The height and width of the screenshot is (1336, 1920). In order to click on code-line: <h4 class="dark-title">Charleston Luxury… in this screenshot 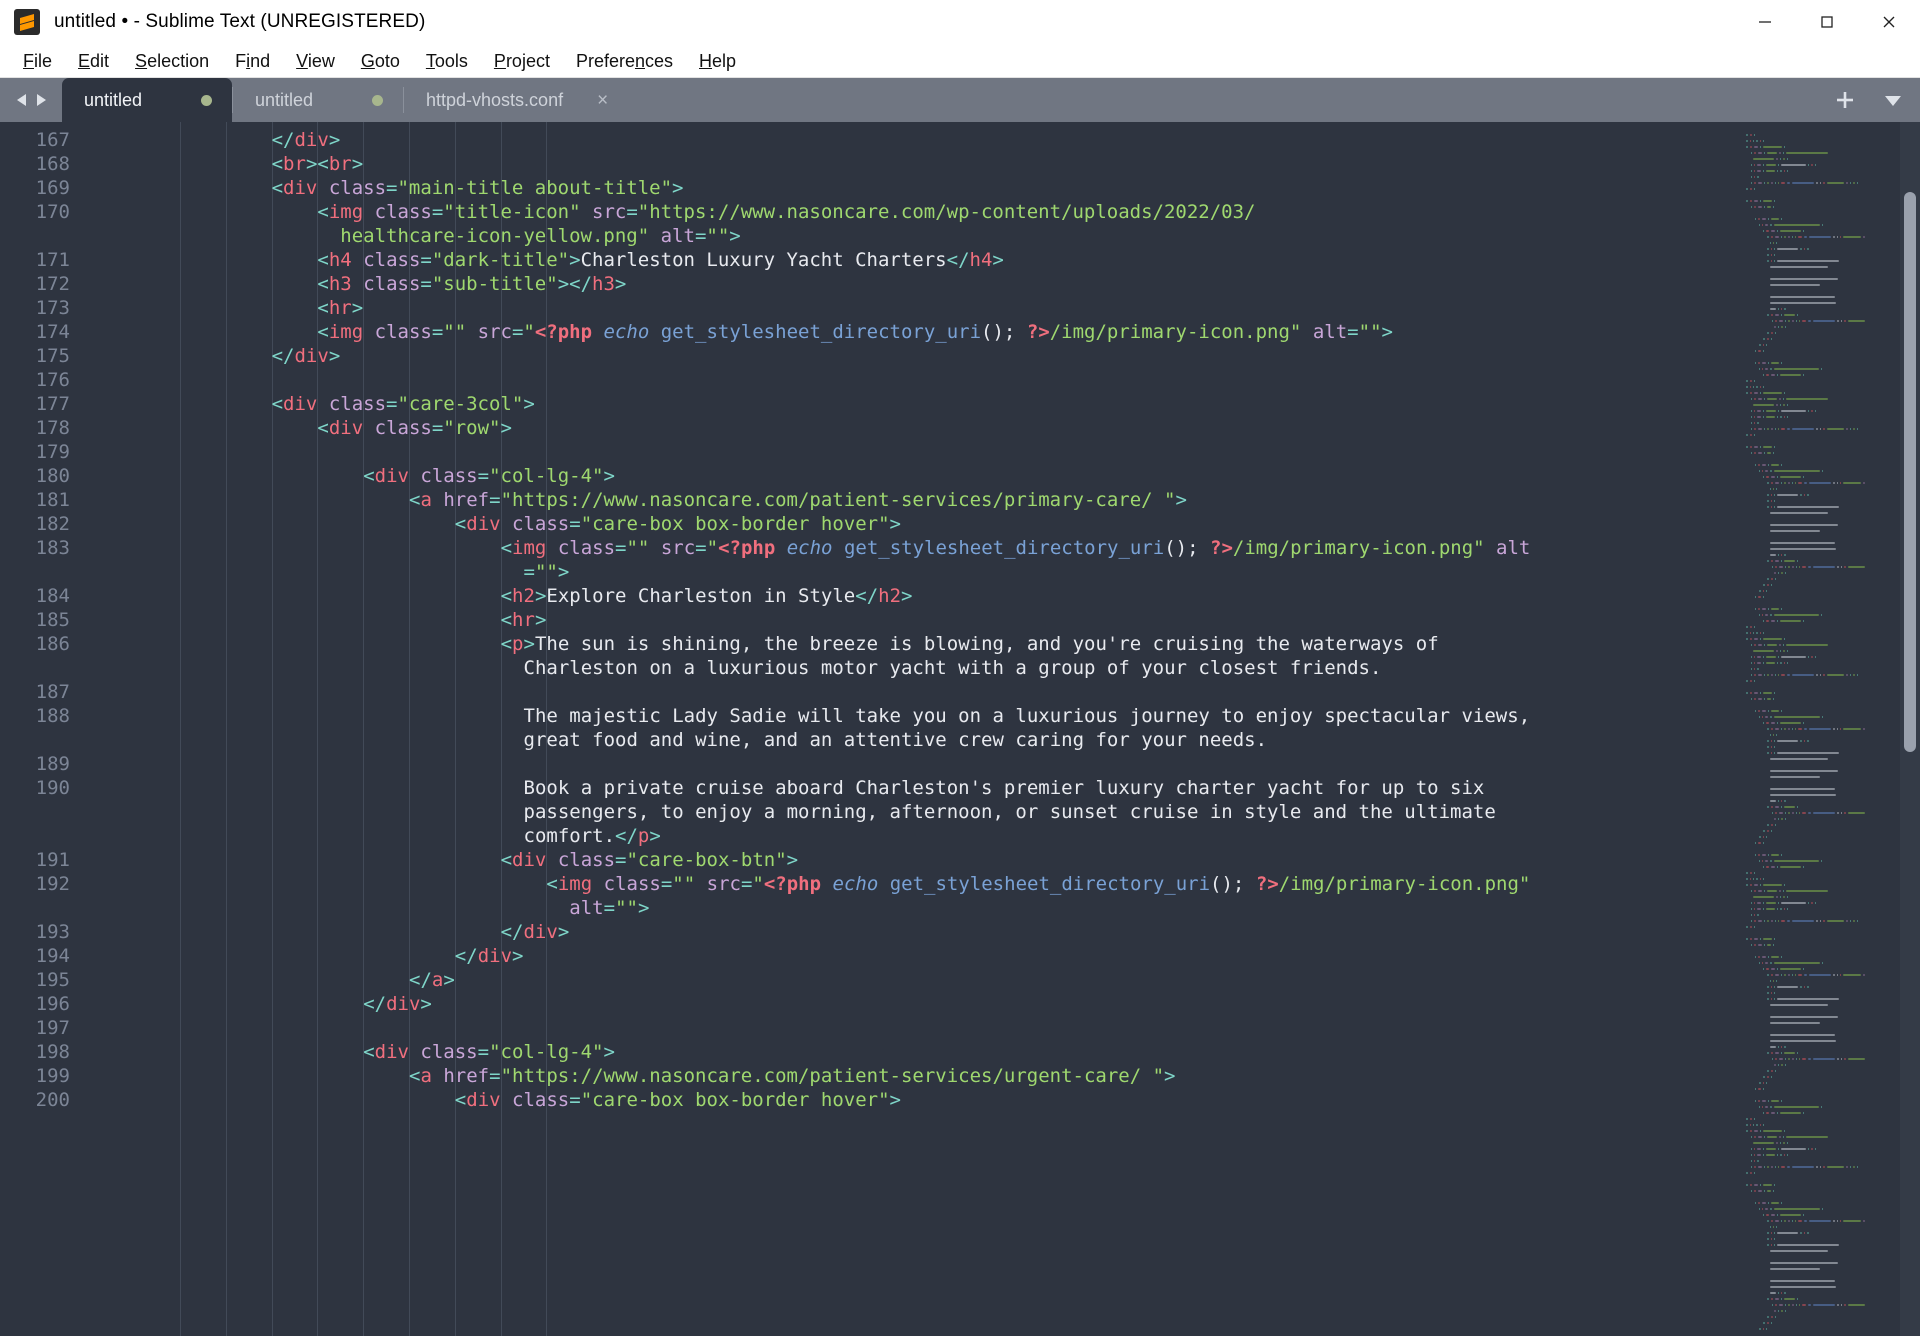, I will do `click(909, 260)`.